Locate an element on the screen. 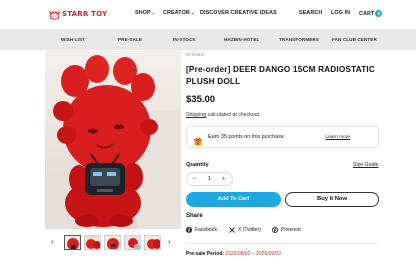  product-vendor: XIYANG is located at coordinates (195, 54).